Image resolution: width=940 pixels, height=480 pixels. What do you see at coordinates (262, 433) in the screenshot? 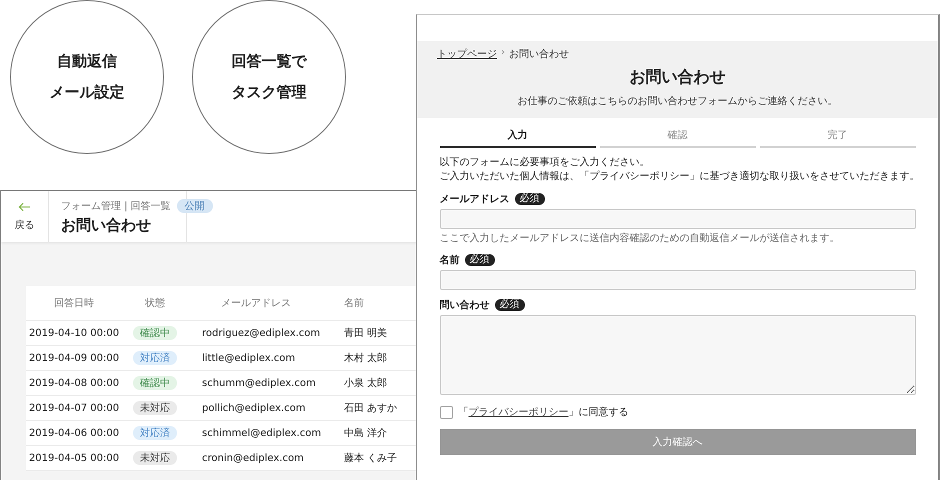
I see `table-cell: schimmel@ediplex.com` at bounding box center [262, 433].